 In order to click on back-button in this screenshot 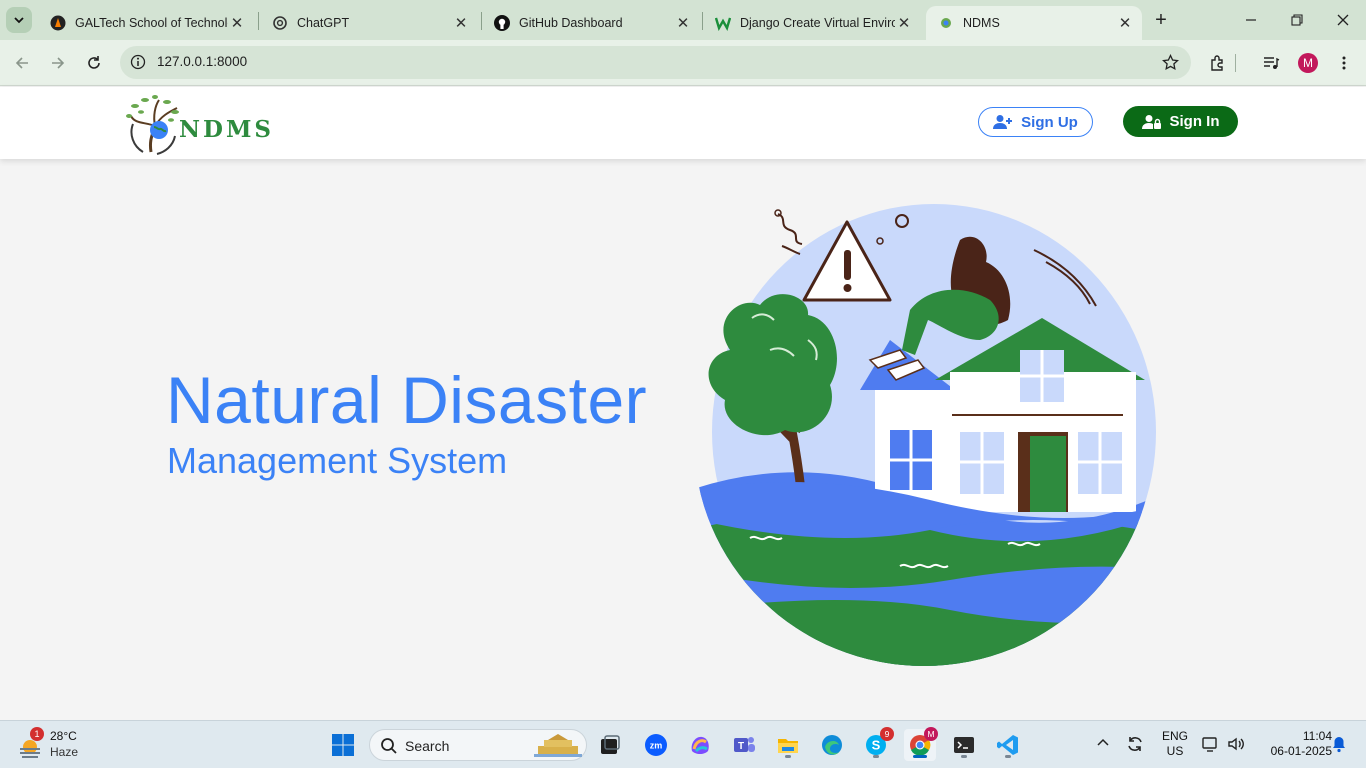, I will do `click(22, 63)`.